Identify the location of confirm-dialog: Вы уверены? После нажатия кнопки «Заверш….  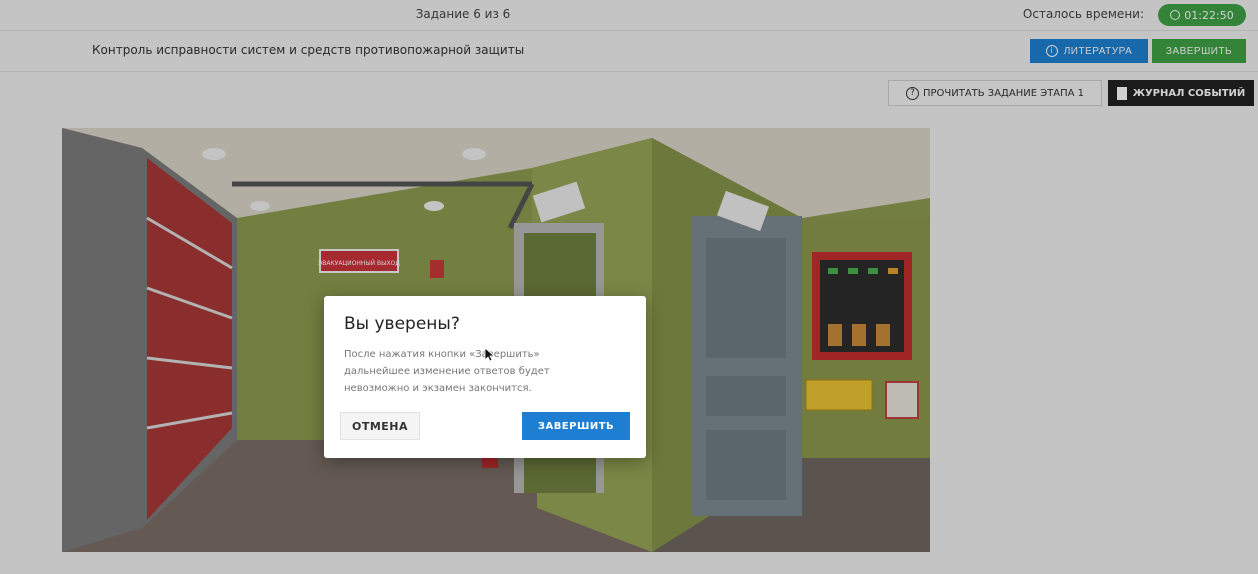
(485, 377).